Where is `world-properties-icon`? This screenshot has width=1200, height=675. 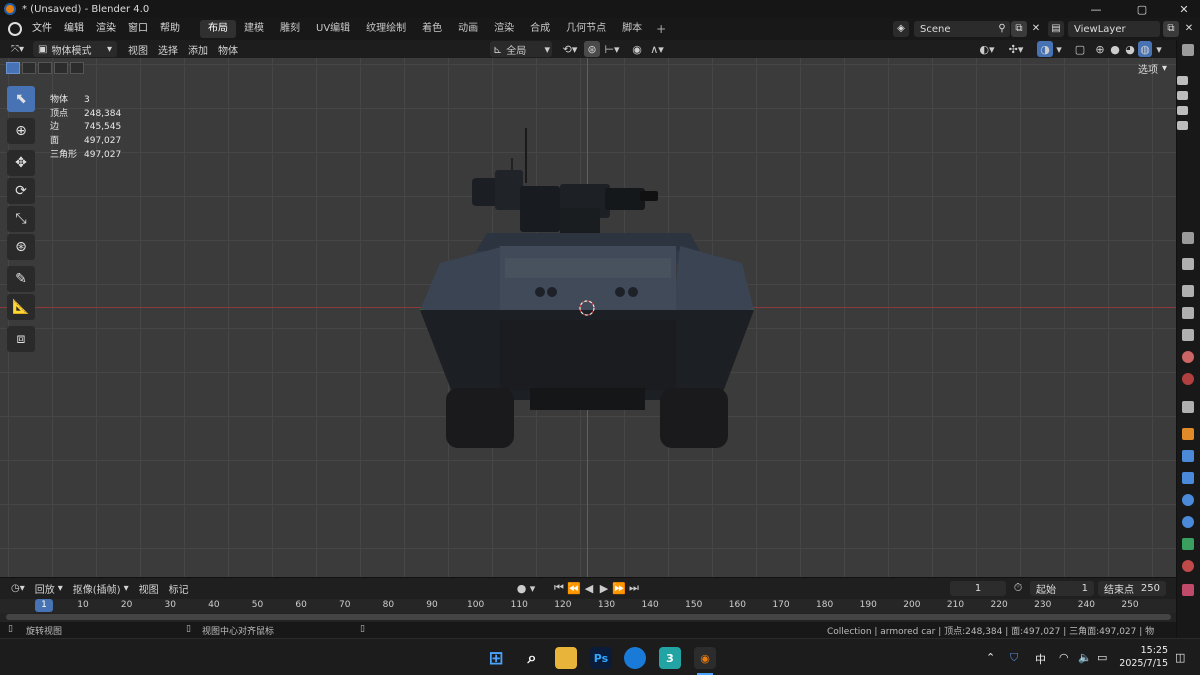
world-properties-icon is located at coordinates (1188, 379).